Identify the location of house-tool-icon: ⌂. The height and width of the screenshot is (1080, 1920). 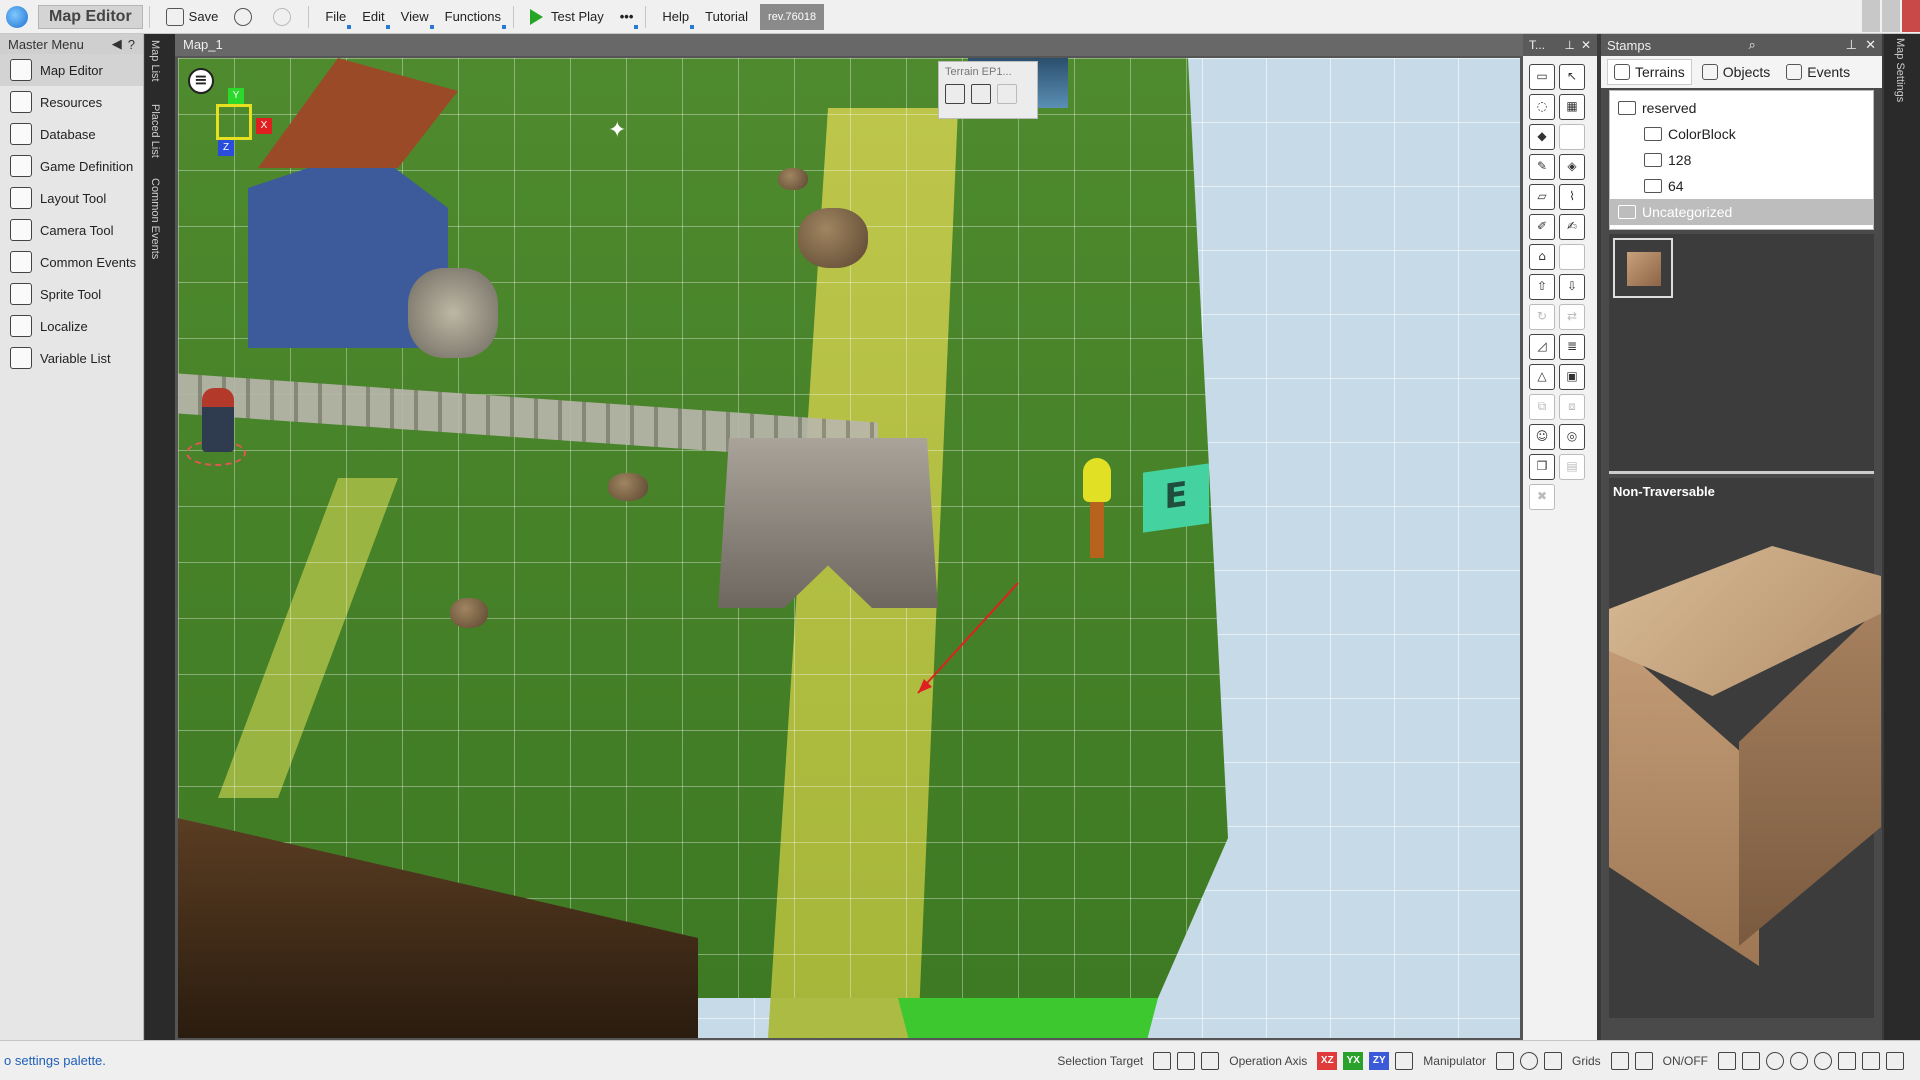
(1542, 257).